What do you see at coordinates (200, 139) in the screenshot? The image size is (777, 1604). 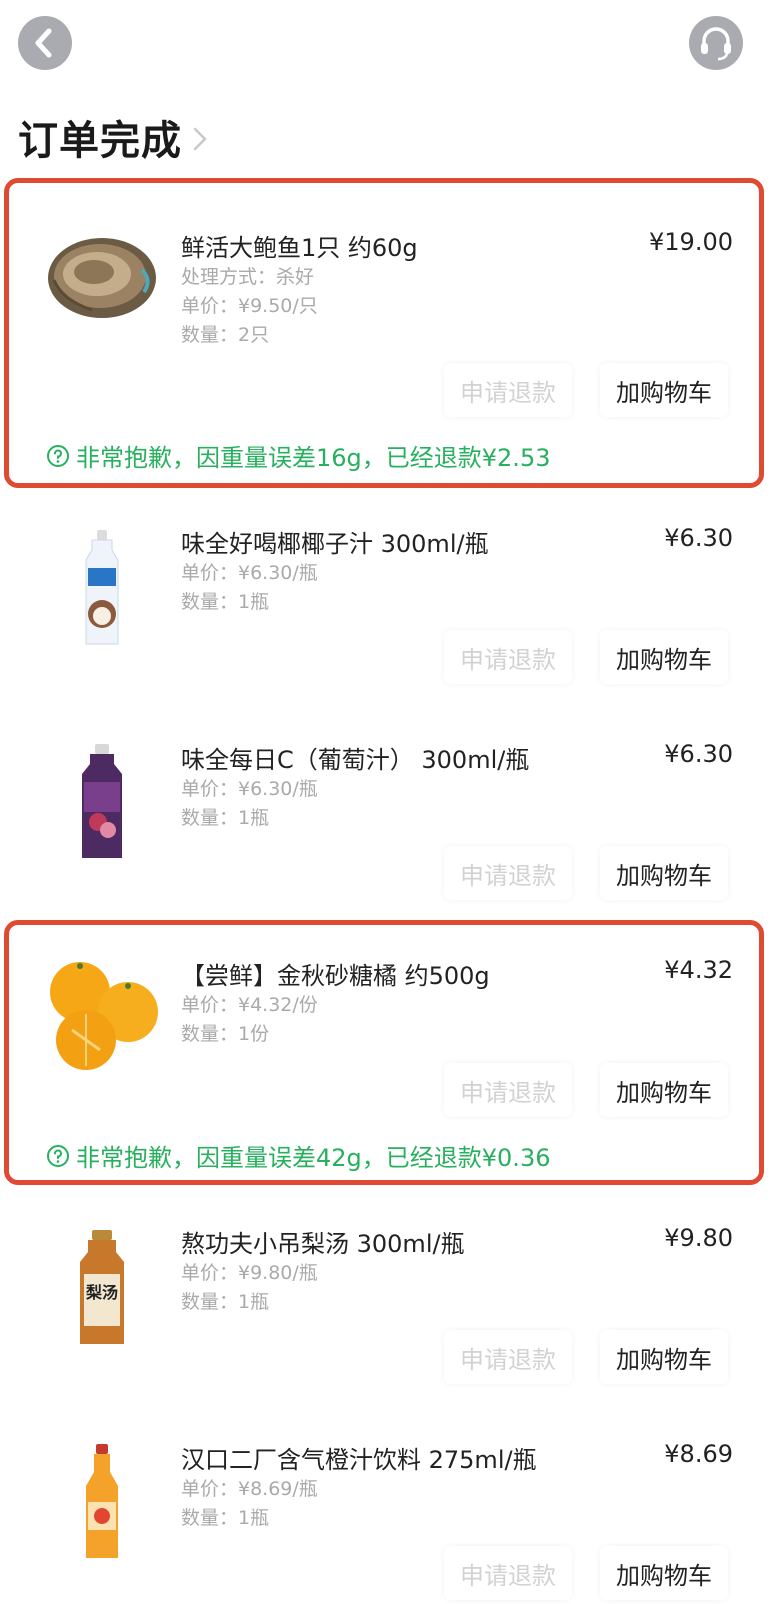 I see `chevron-right-icon` at bounding box center [200, 139].